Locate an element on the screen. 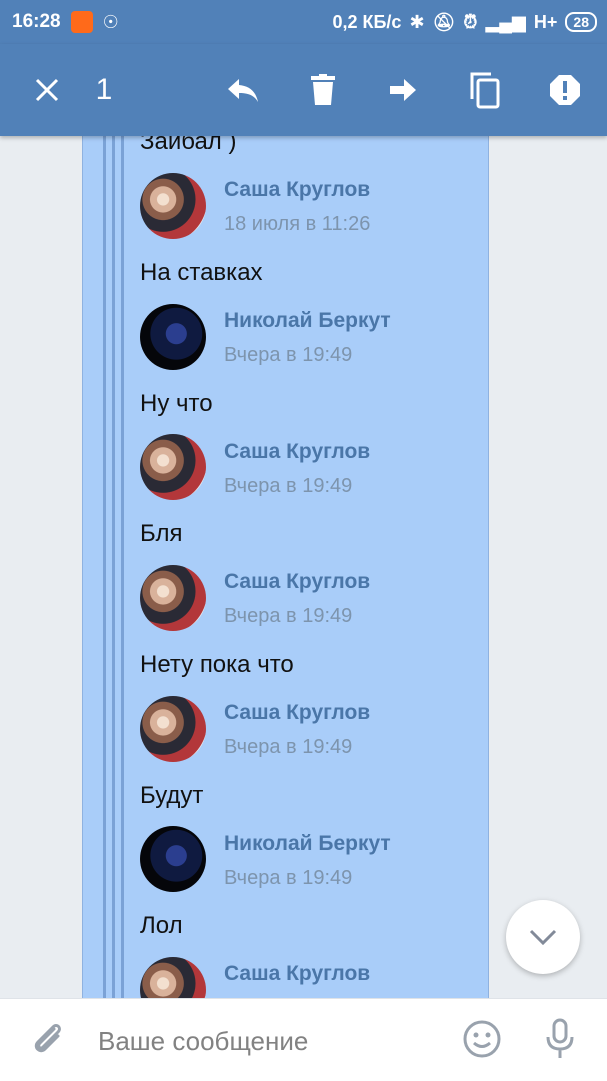  notification-app-icon is located at coordinates (81, 22).